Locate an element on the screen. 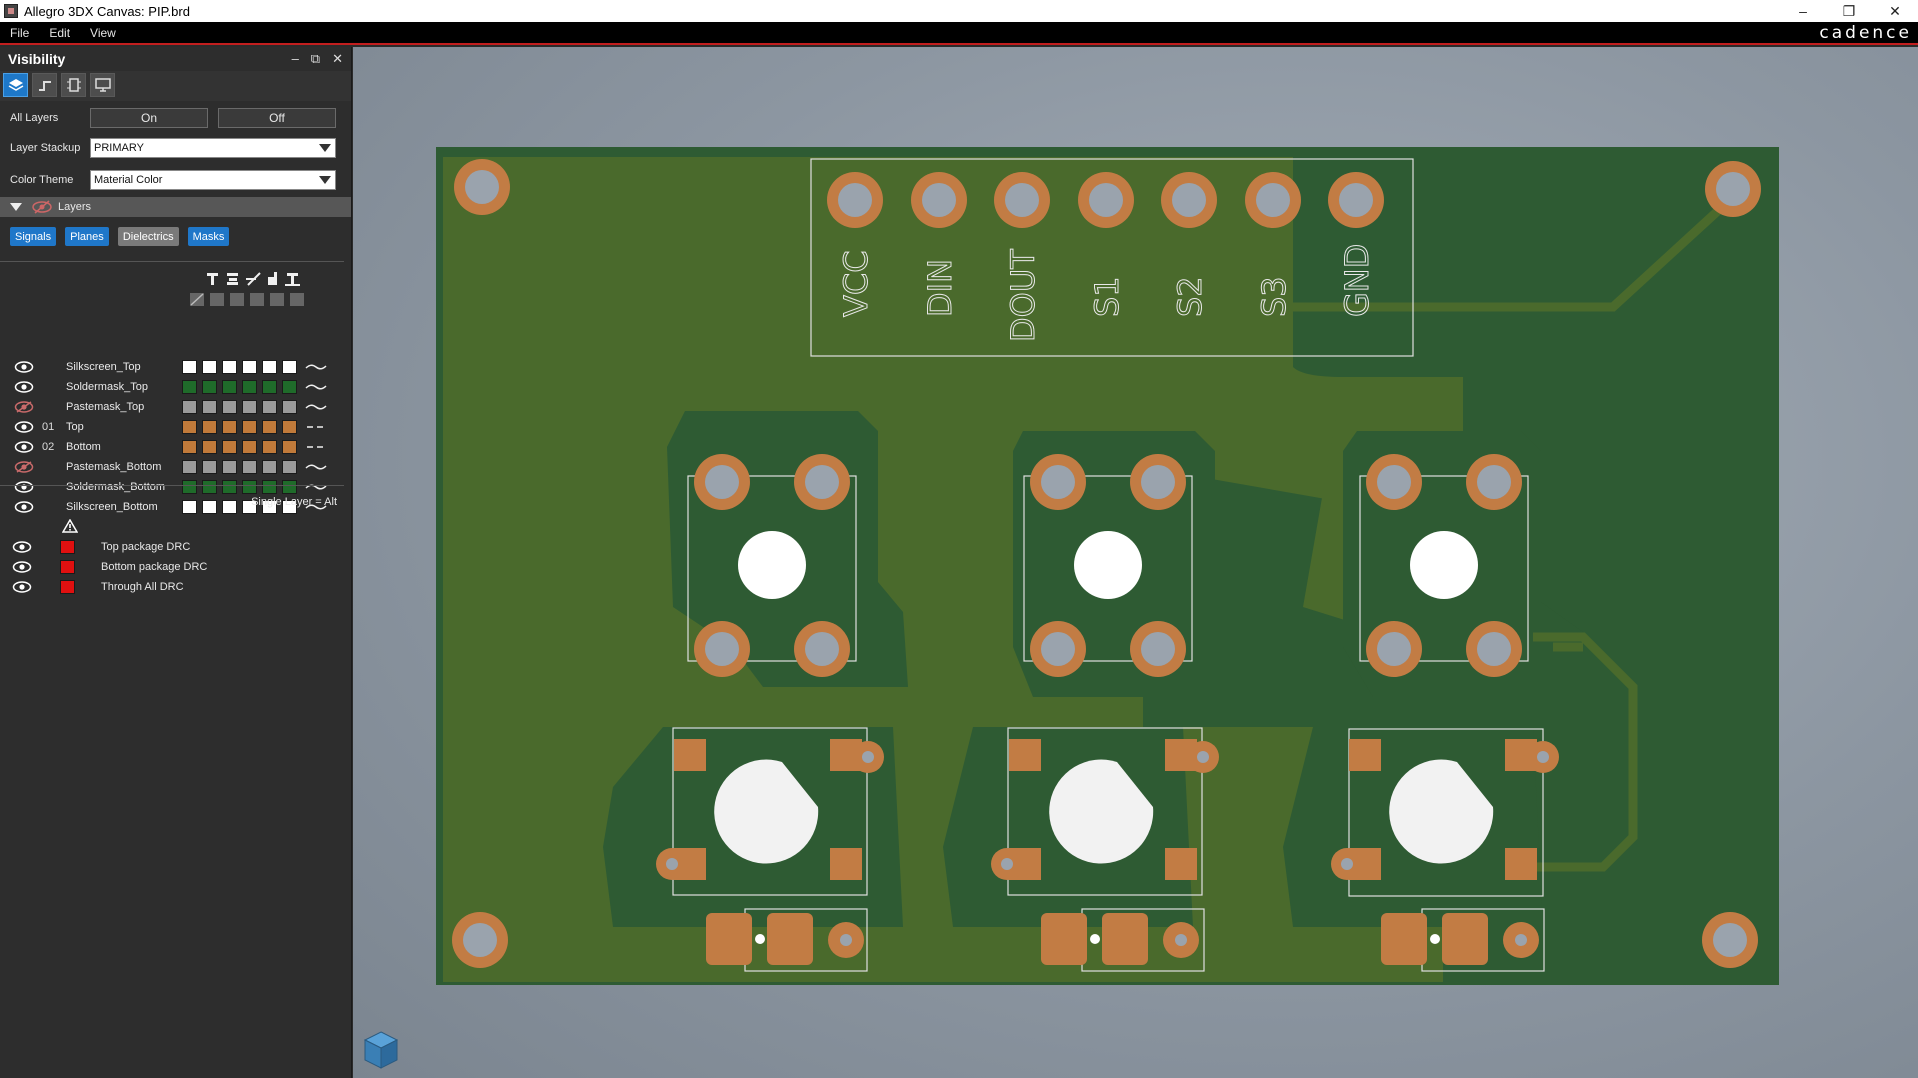  filter-masks: Masks is located at coordinates (208, 236).